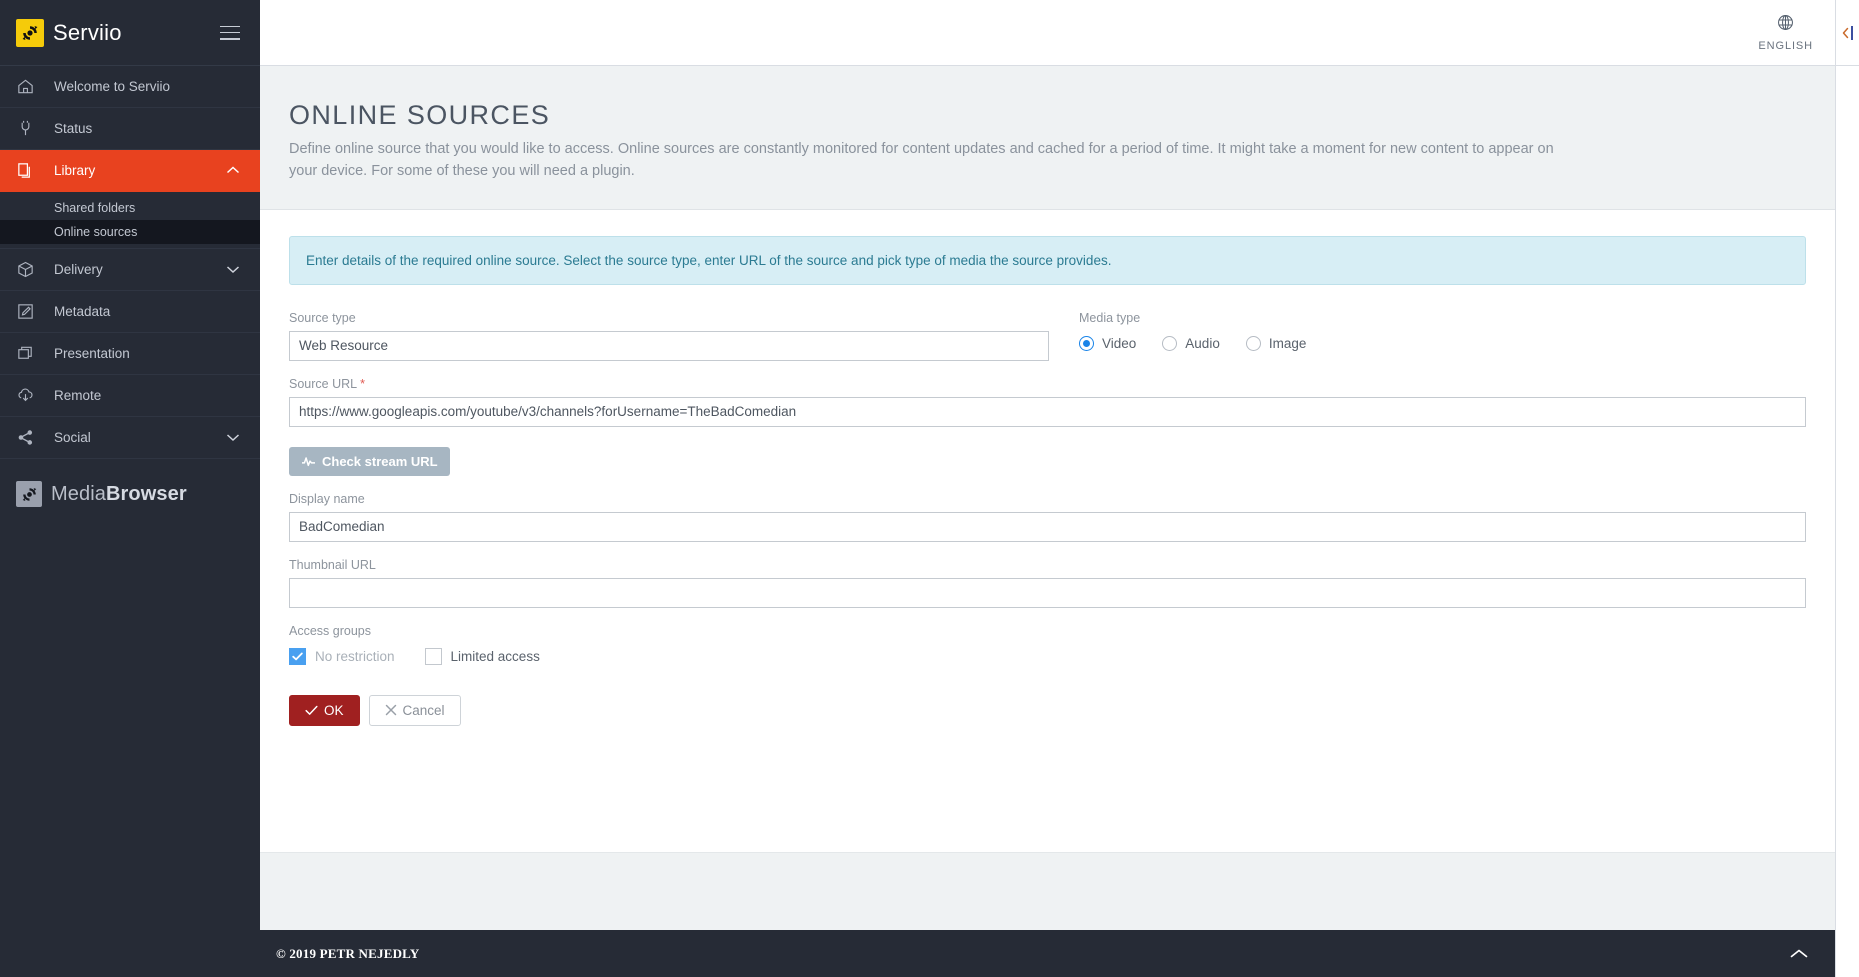 The height and width of the screenshot is (977, 1859). I want to click on language-label: ENGLISH, so click(1785, 46).